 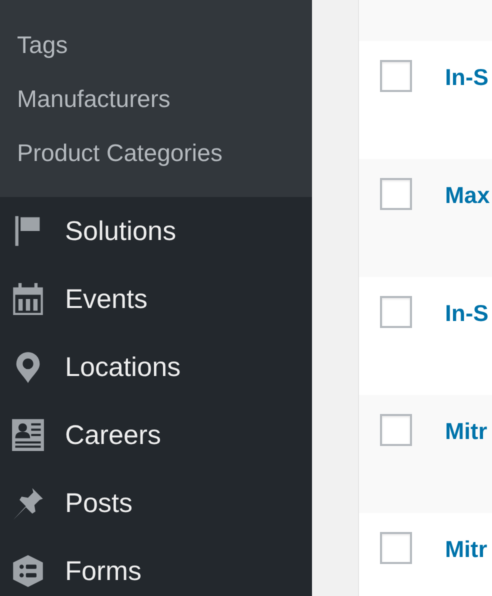 I want to click on menu-link: Events, so click(x=106, y=299).